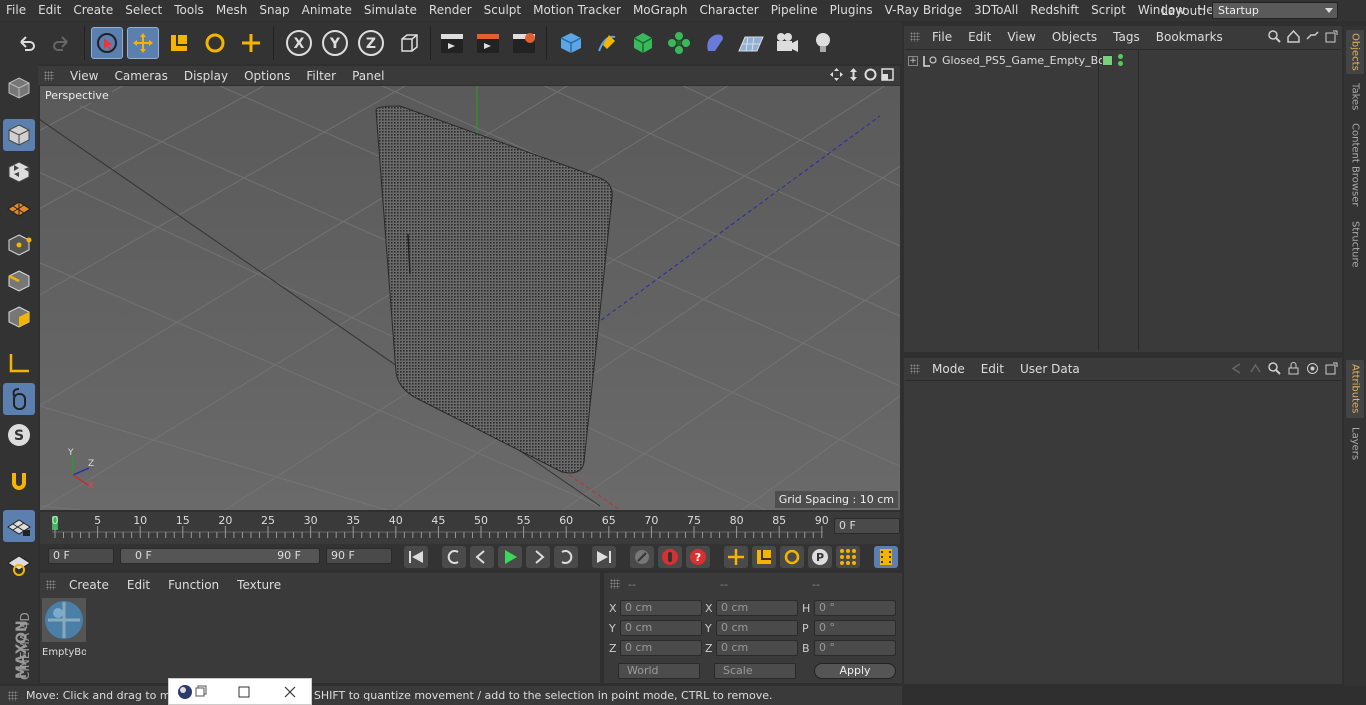  I want to click on menu-select: Select, so click(143, 10).